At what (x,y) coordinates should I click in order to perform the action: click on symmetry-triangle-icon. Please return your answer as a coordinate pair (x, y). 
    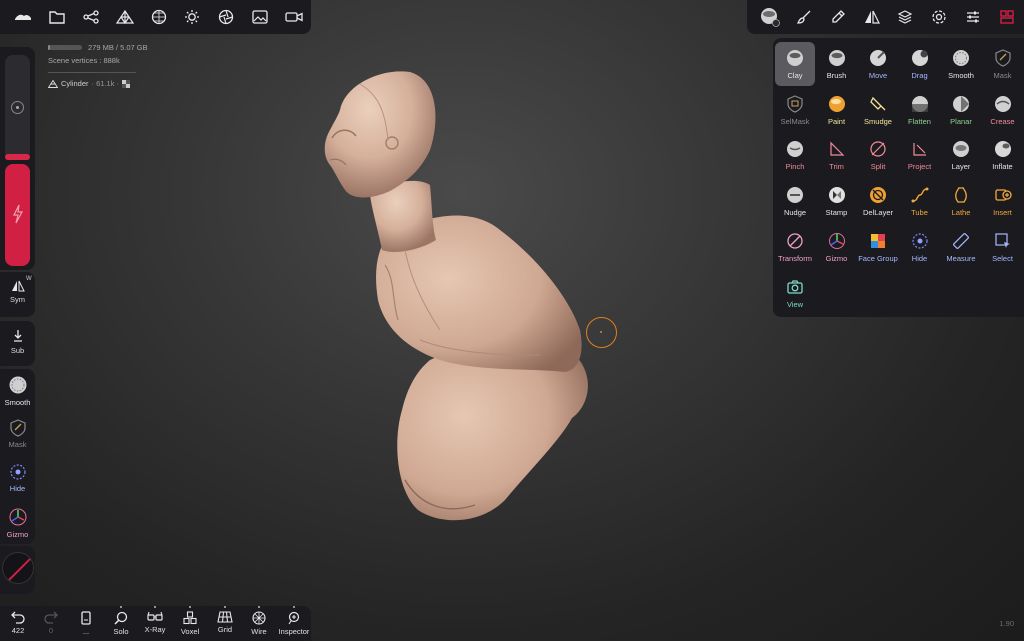
    Looking at the image, I should click on (872, 17).